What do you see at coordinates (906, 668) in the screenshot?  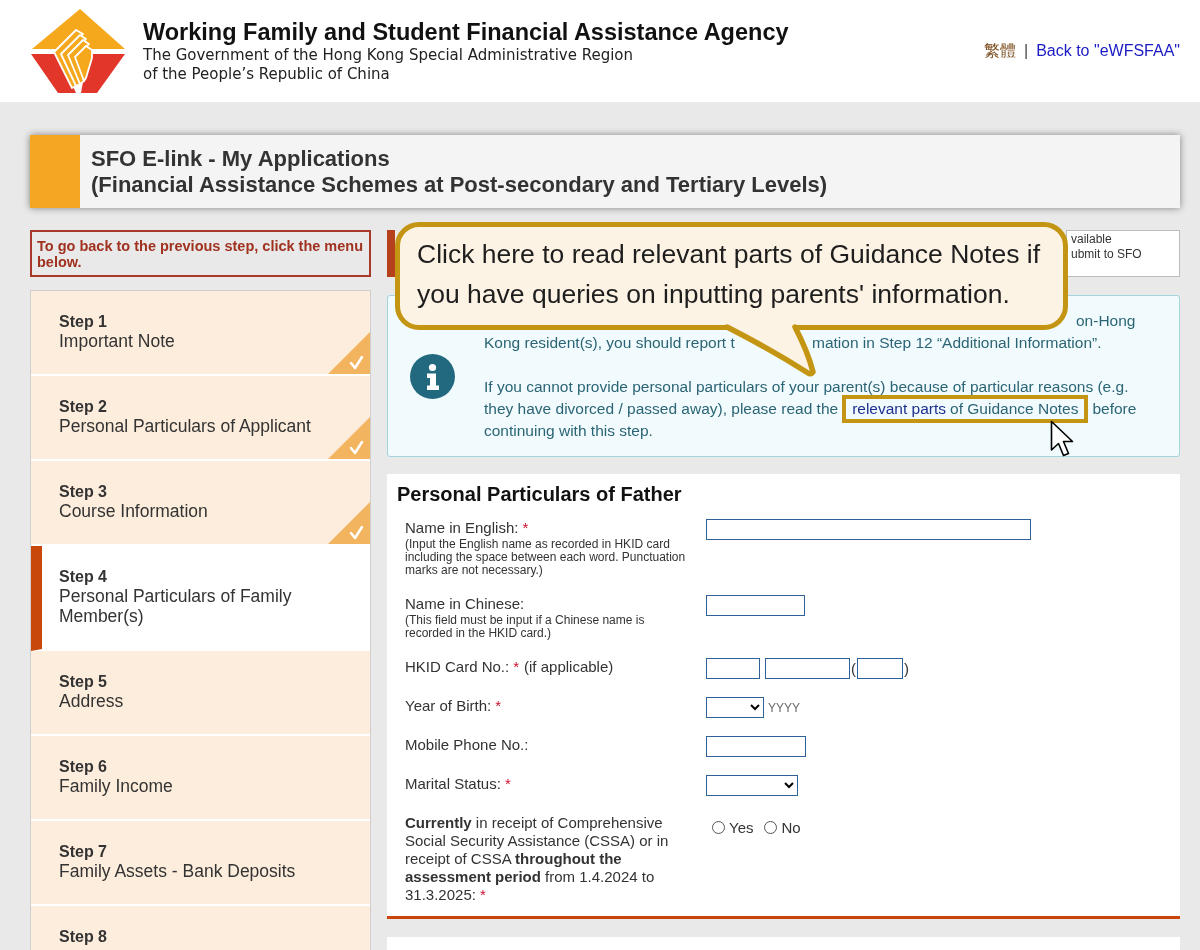 I see `bracket-text: )` at bounding box center [906, 668].